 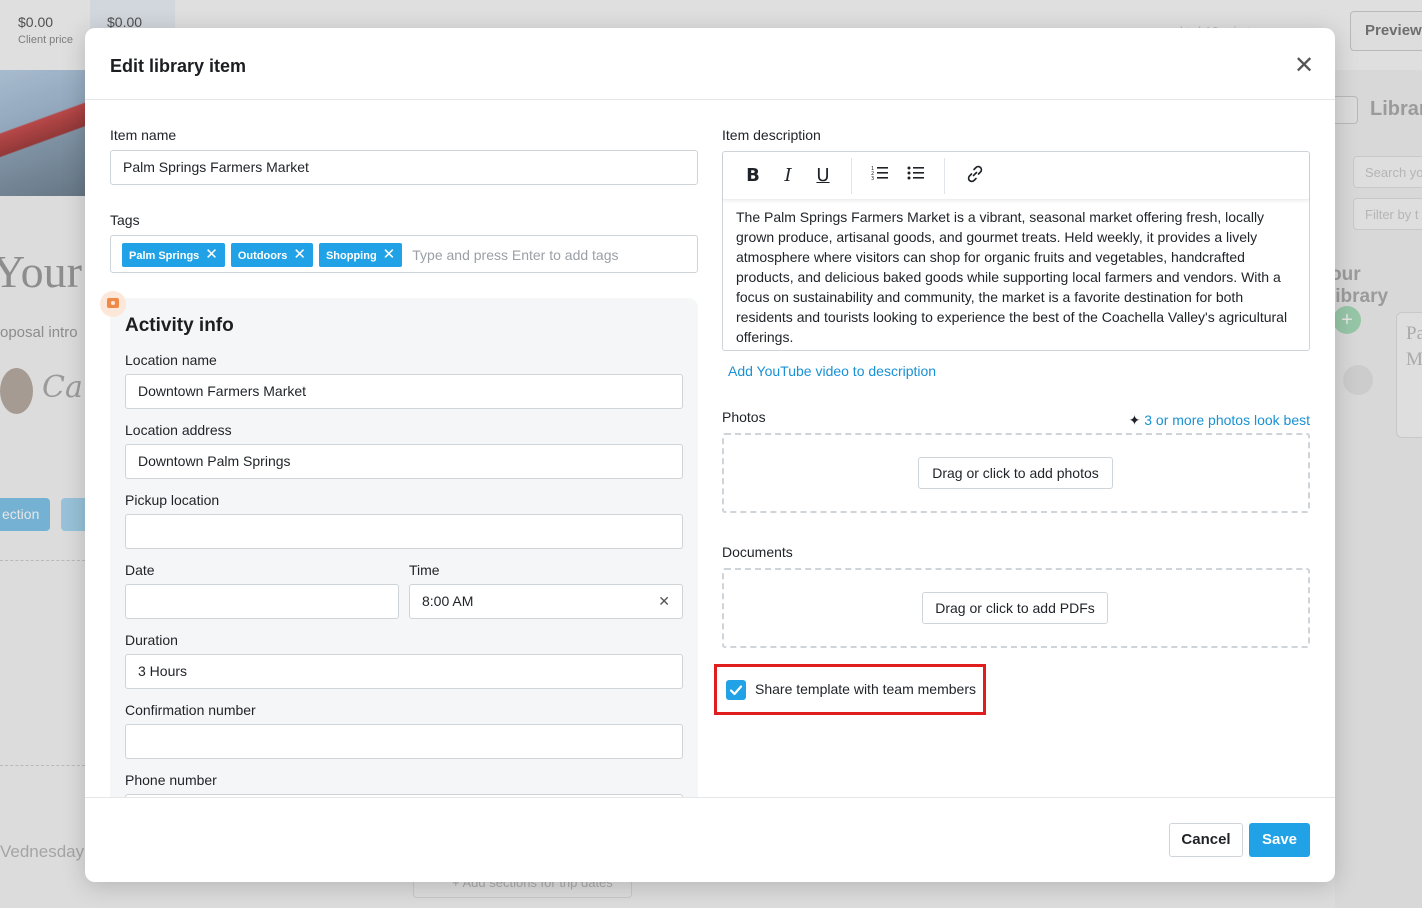 What do you see at coordinates (125, 220) in the screenshot?
I see `tags-label: Tags` at bounding box center [125, 220].